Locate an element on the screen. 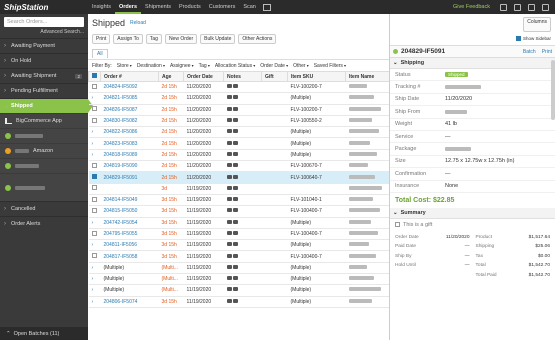  order-number: 204824-IF5092 is located at coordinates (129, 87).